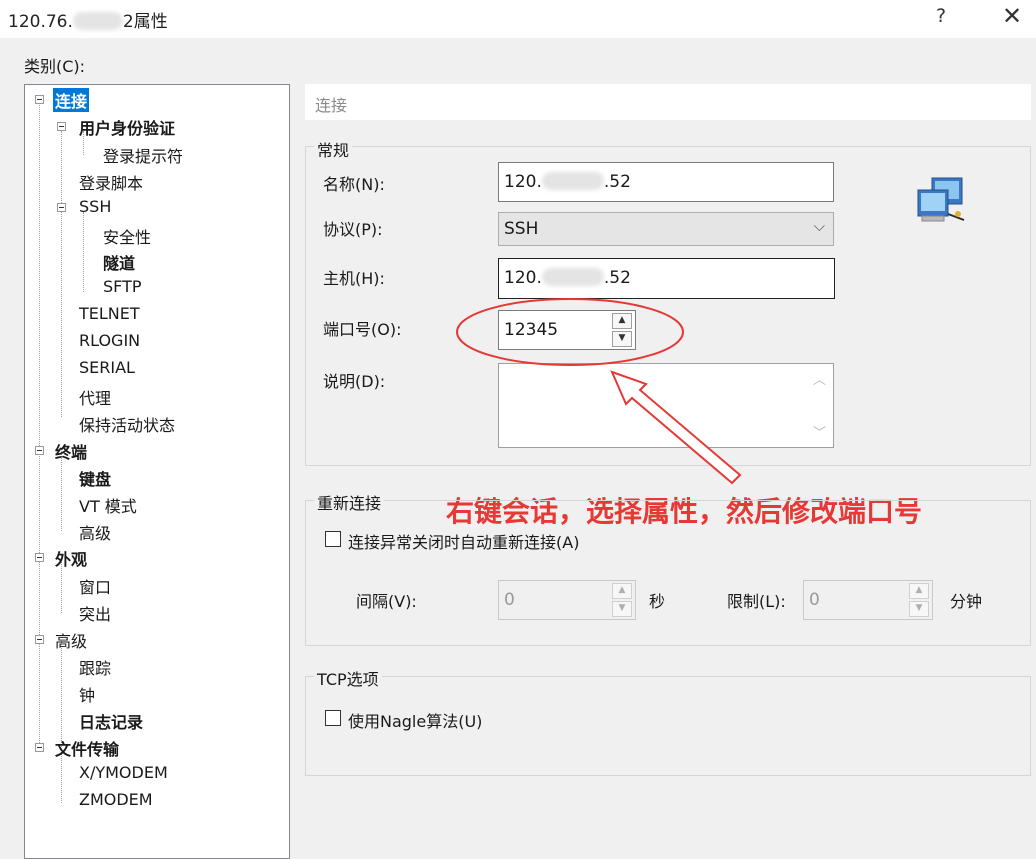  I want to click on tree-item-zmodem: ZMODEM, so click(116, 799).